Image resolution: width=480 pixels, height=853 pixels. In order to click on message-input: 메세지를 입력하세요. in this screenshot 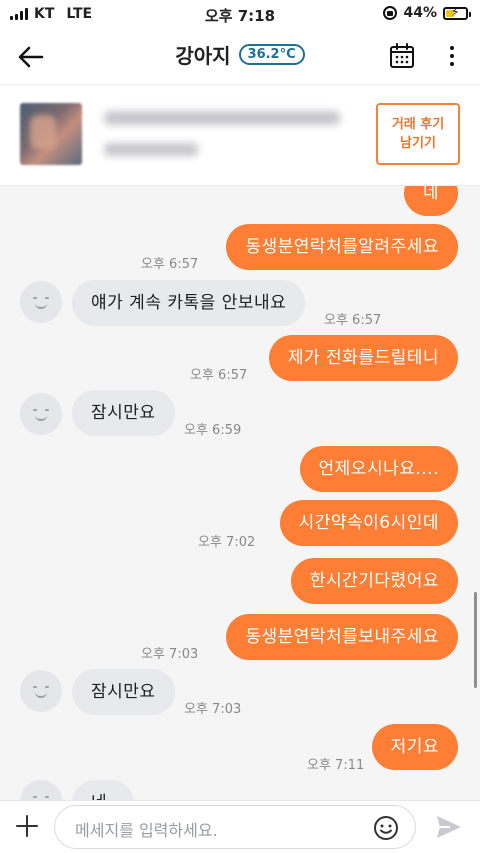, I will do `click(235, 827)`.